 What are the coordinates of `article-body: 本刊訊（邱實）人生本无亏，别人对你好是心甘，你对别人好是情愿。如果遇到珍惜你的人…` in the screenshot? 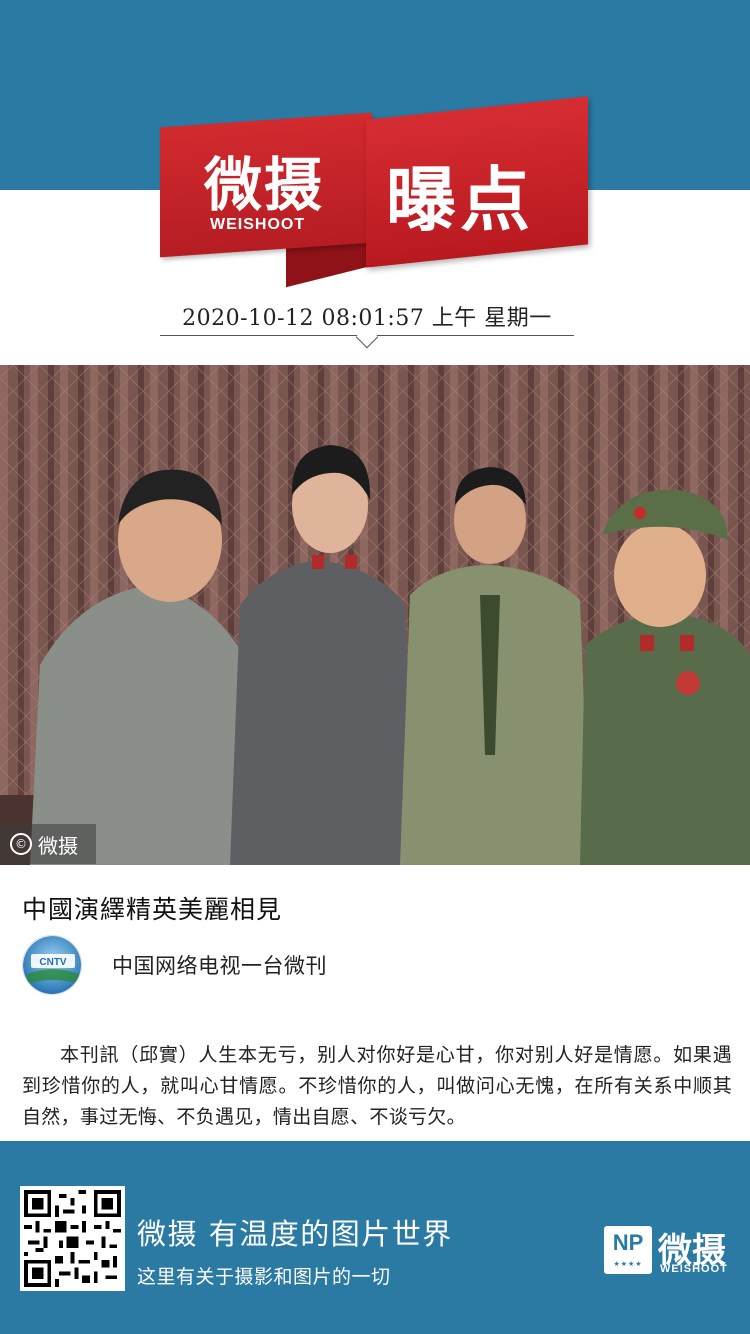 It's located at (377, 1086).